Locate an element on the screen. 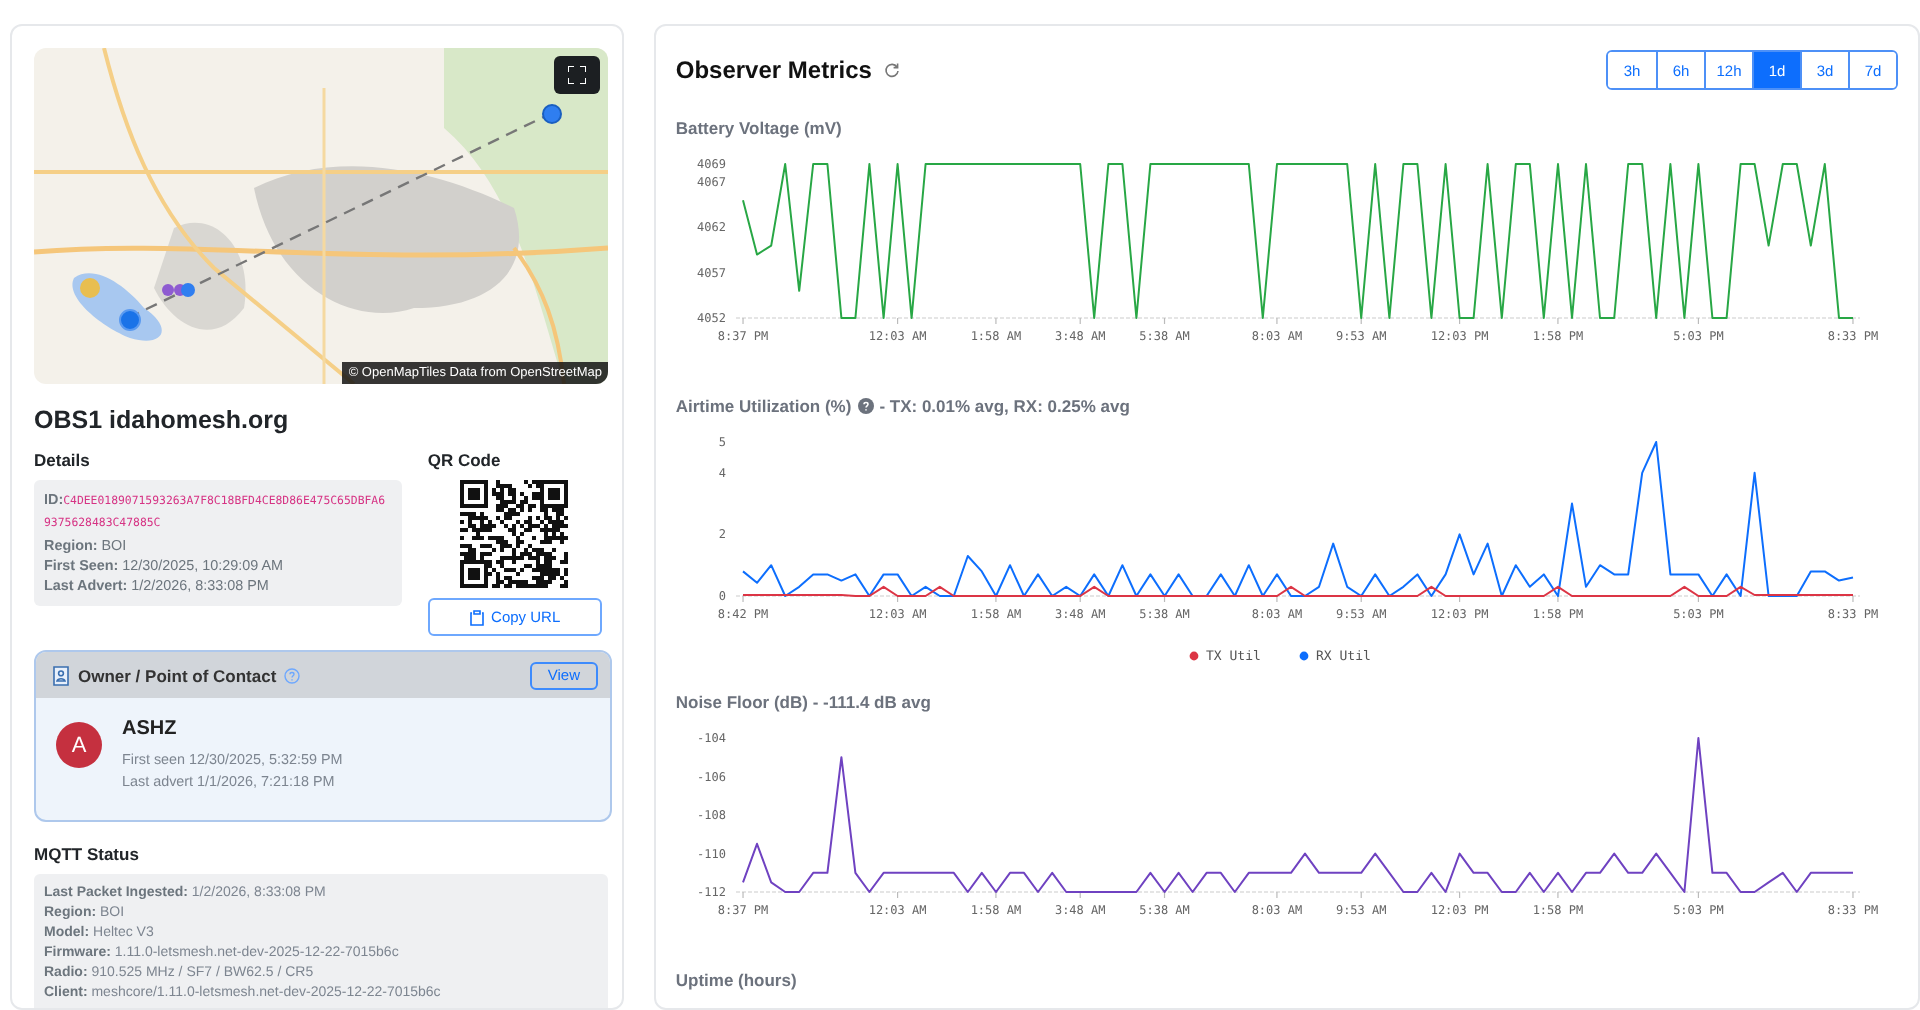 Image resolution: width=1920 pixels, height=1010 pixels. help-icon is located at coordinates (865, 406).